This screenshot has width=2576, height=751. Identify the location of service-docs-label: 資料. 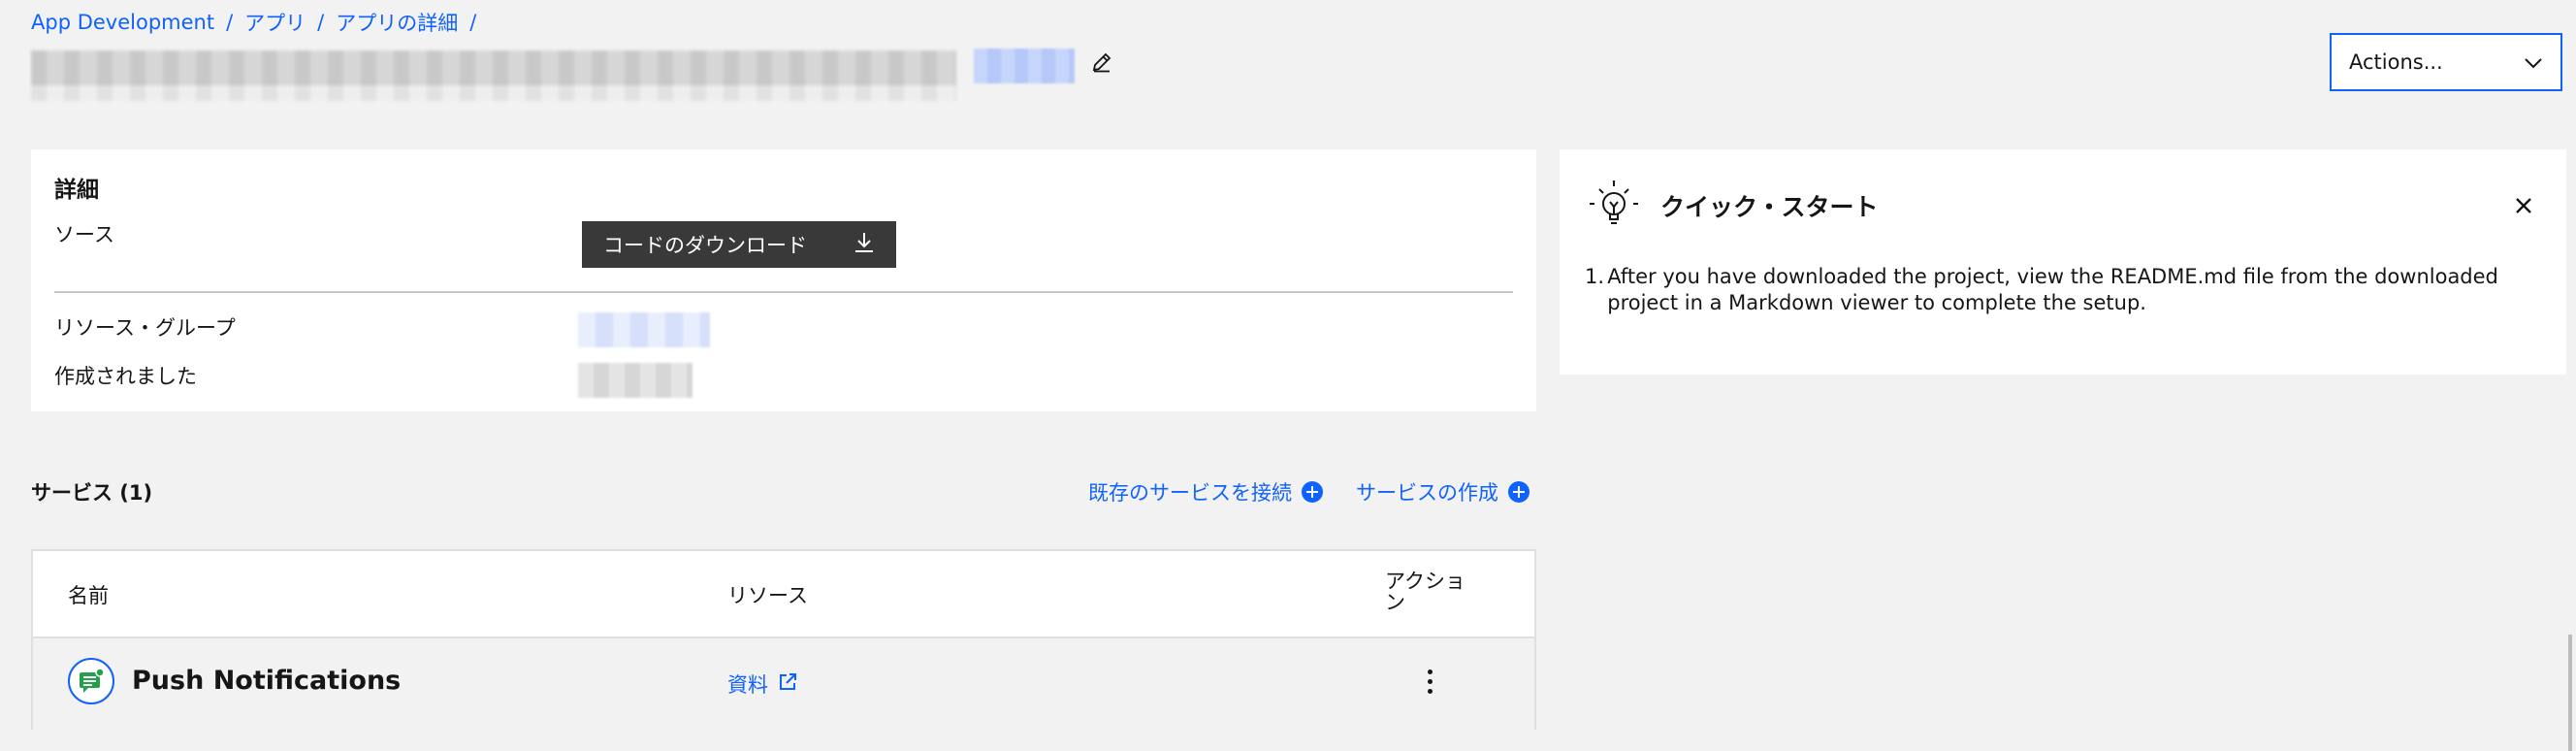
(747, 685).